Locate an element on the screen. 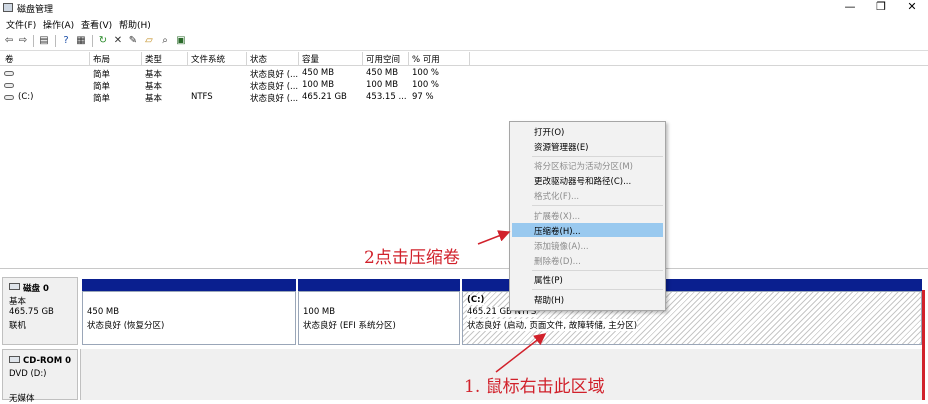 The image size is (928, 404). menu-label: 资源管理器(E) is located at coordinates (561, 148).